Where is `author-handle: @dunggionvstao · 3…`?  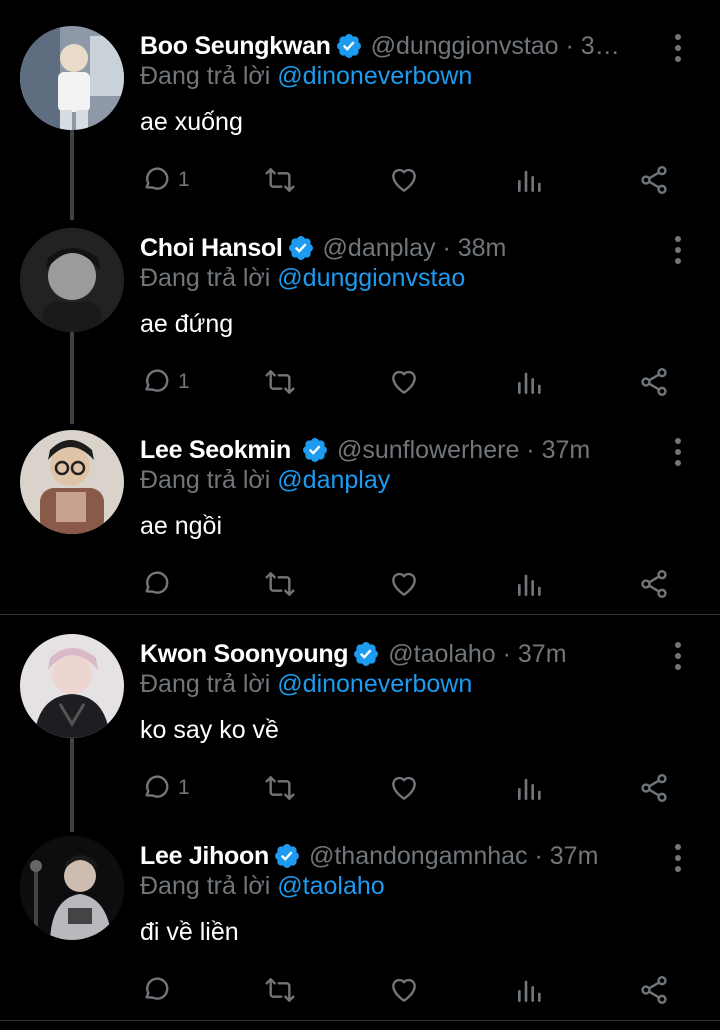
author-handle: @dunggionvstao · 3… is located at coordinates (495, 46).